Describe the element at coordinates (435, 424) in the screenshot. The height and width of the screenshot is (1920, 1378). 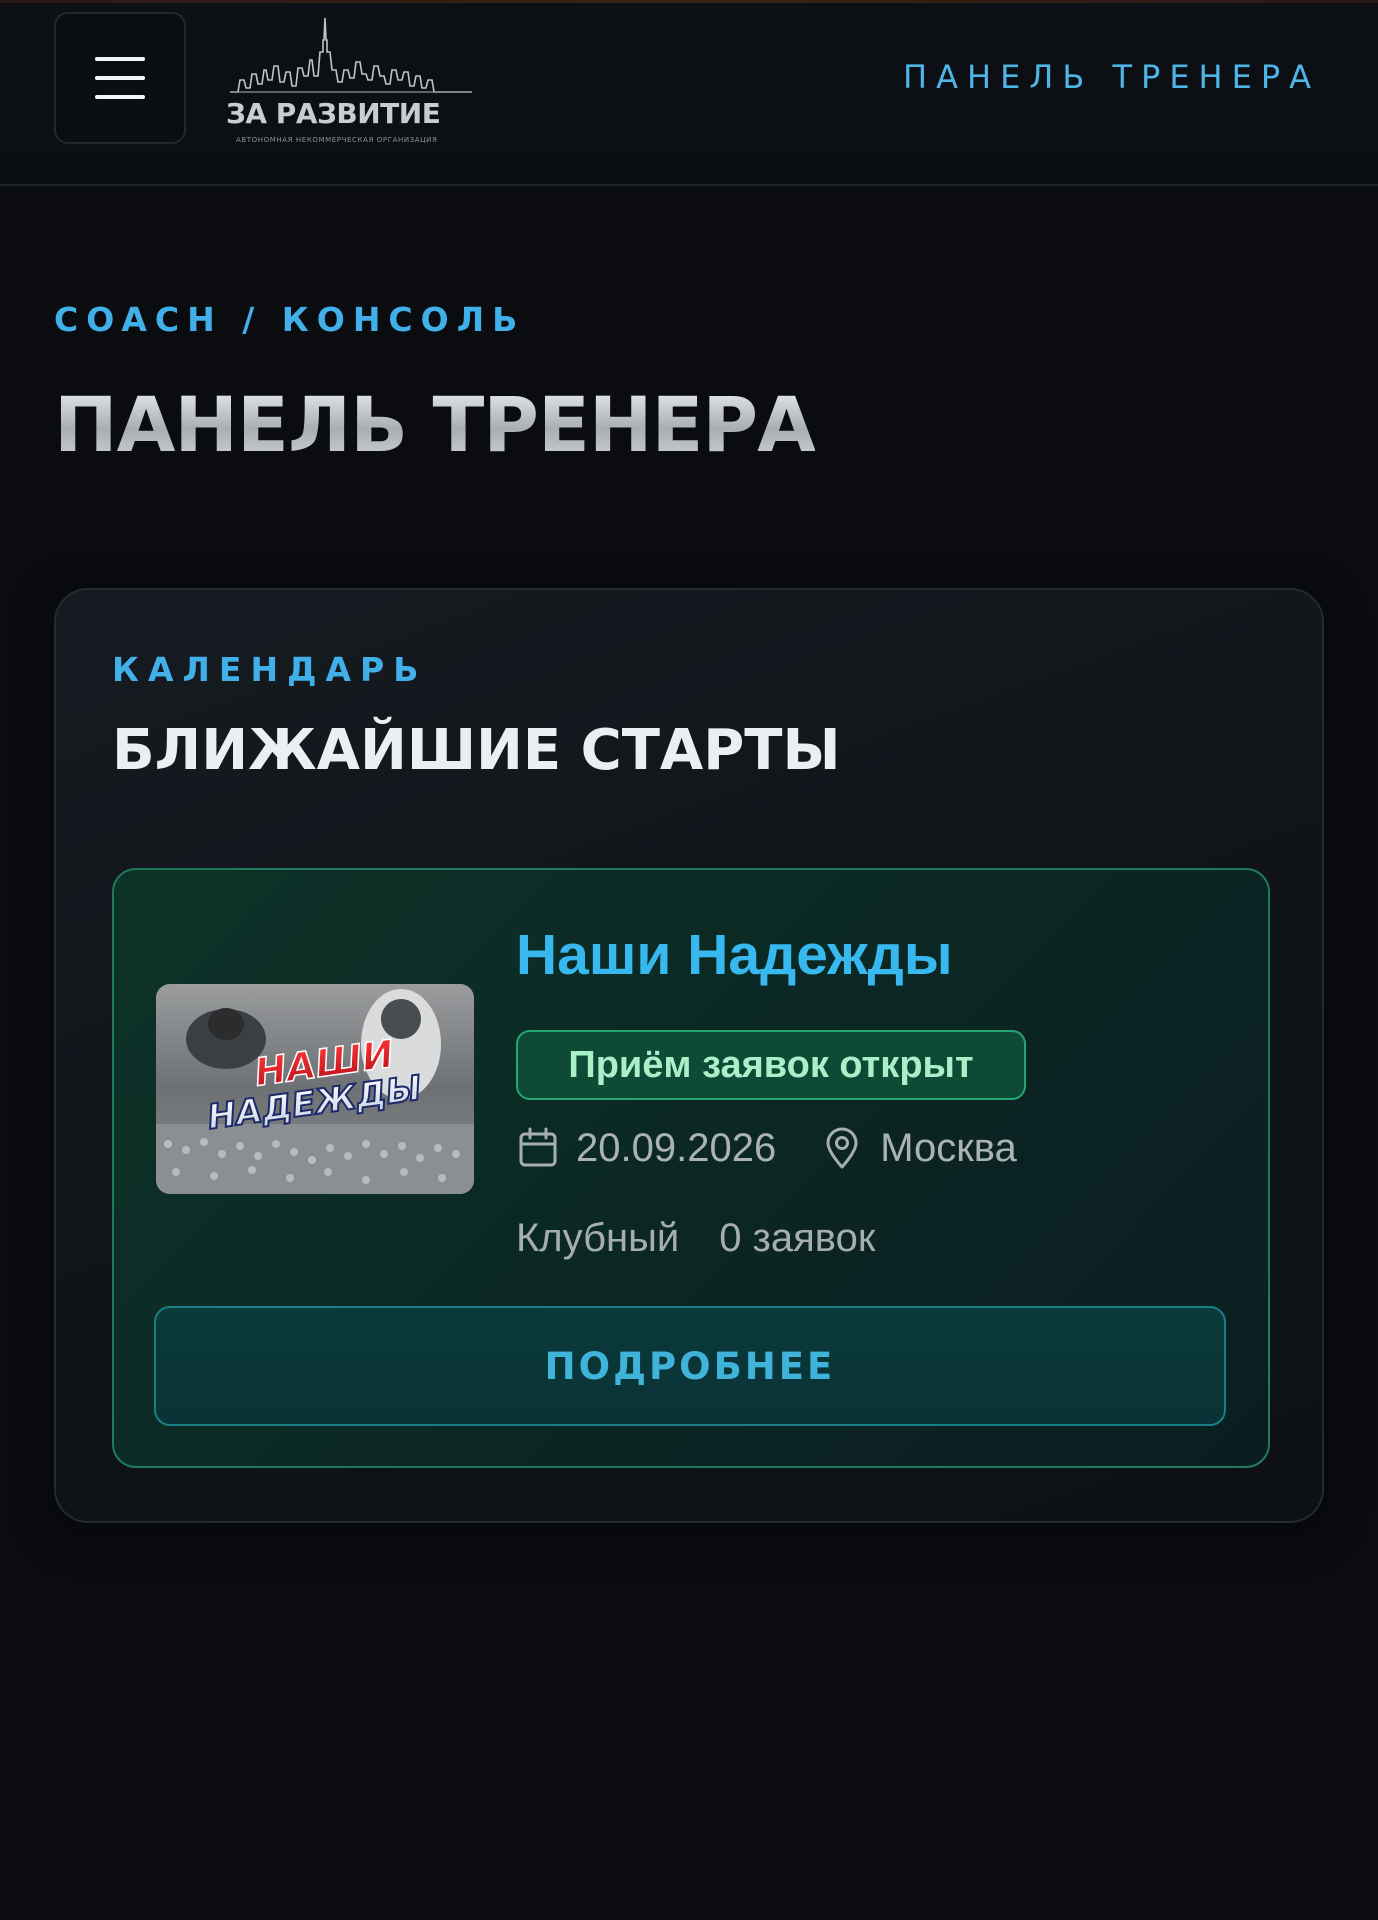
I see `page-title: ПАНЕЛЬ ТРЕНЕРА` at that location.